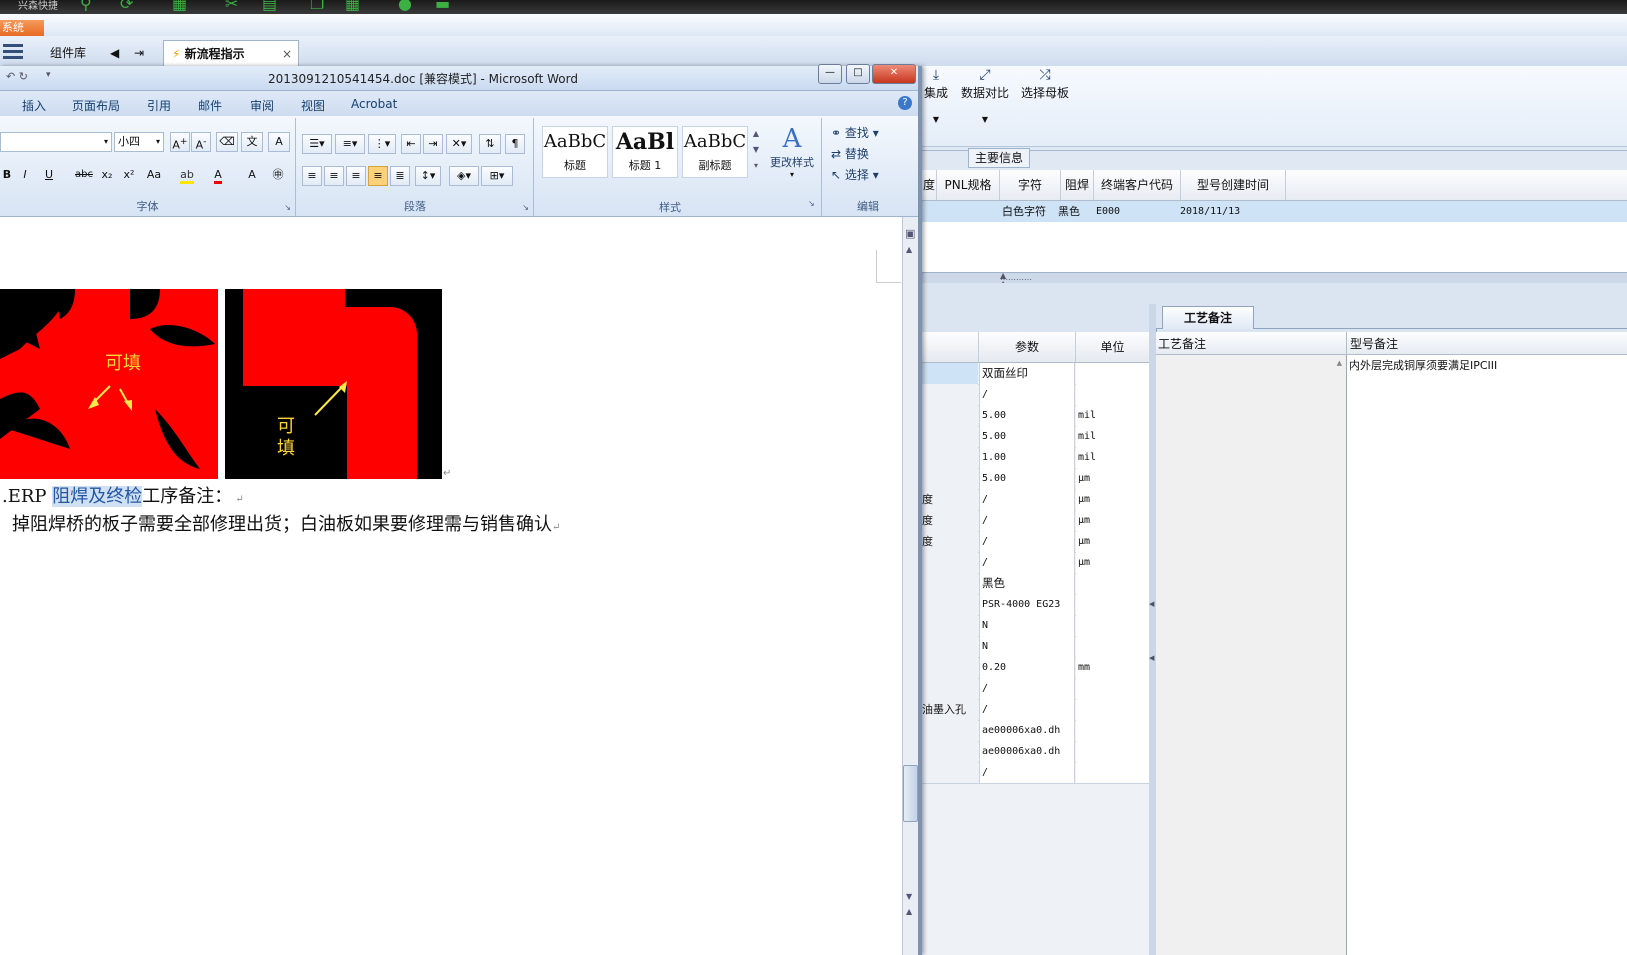 This screenshot has width=1627, height=955. I want to click on shrink-font-icon: A-, so click(201, 142).